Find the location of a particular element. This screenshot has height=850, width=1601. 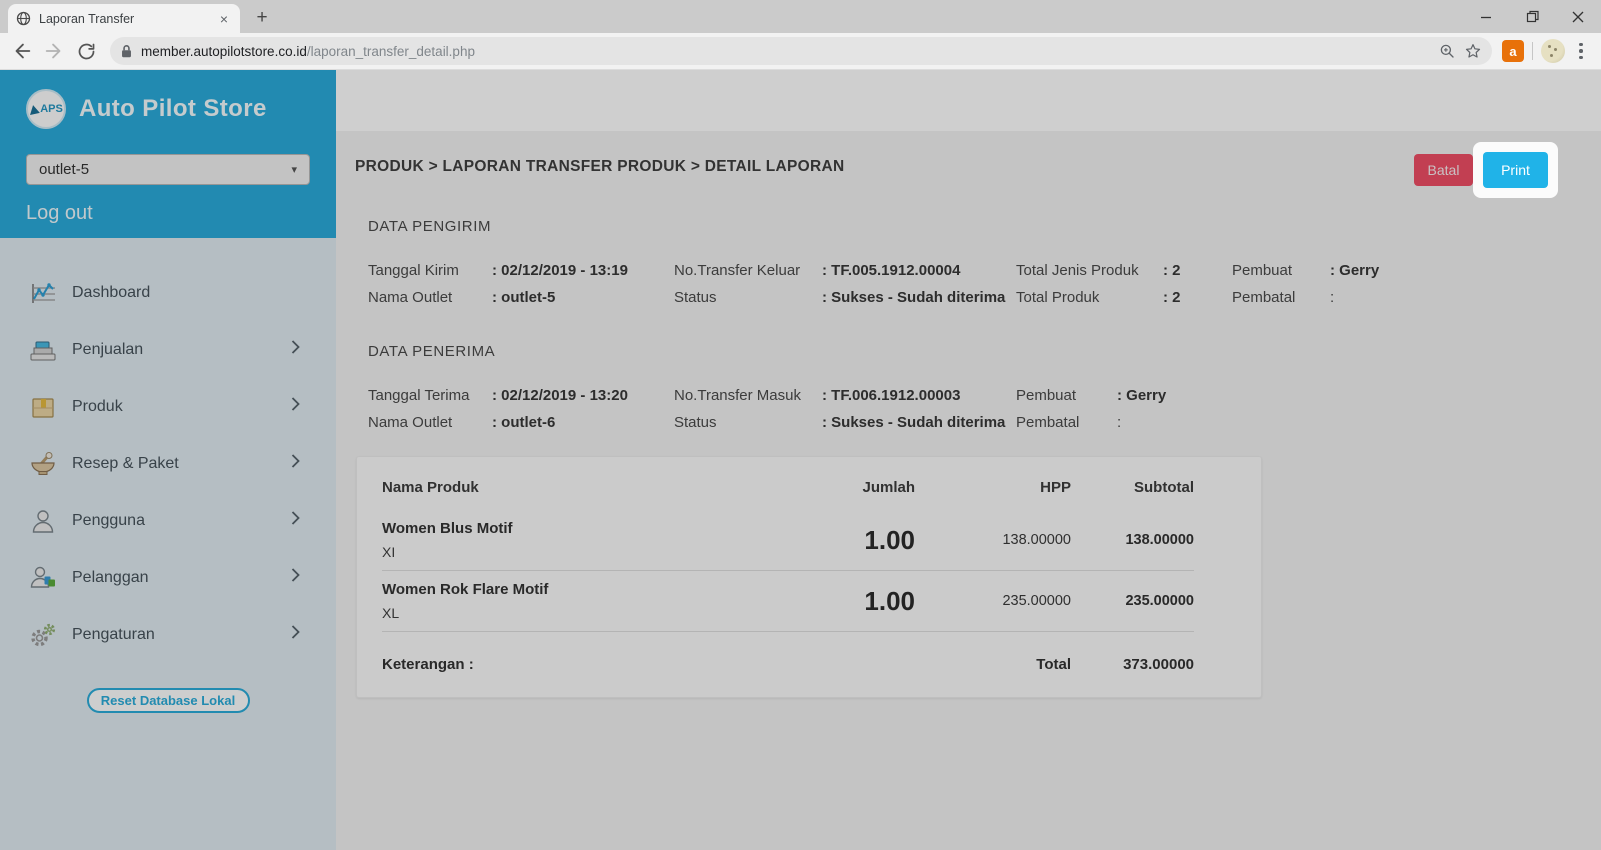

top-band is located at coordinates (968, 100).